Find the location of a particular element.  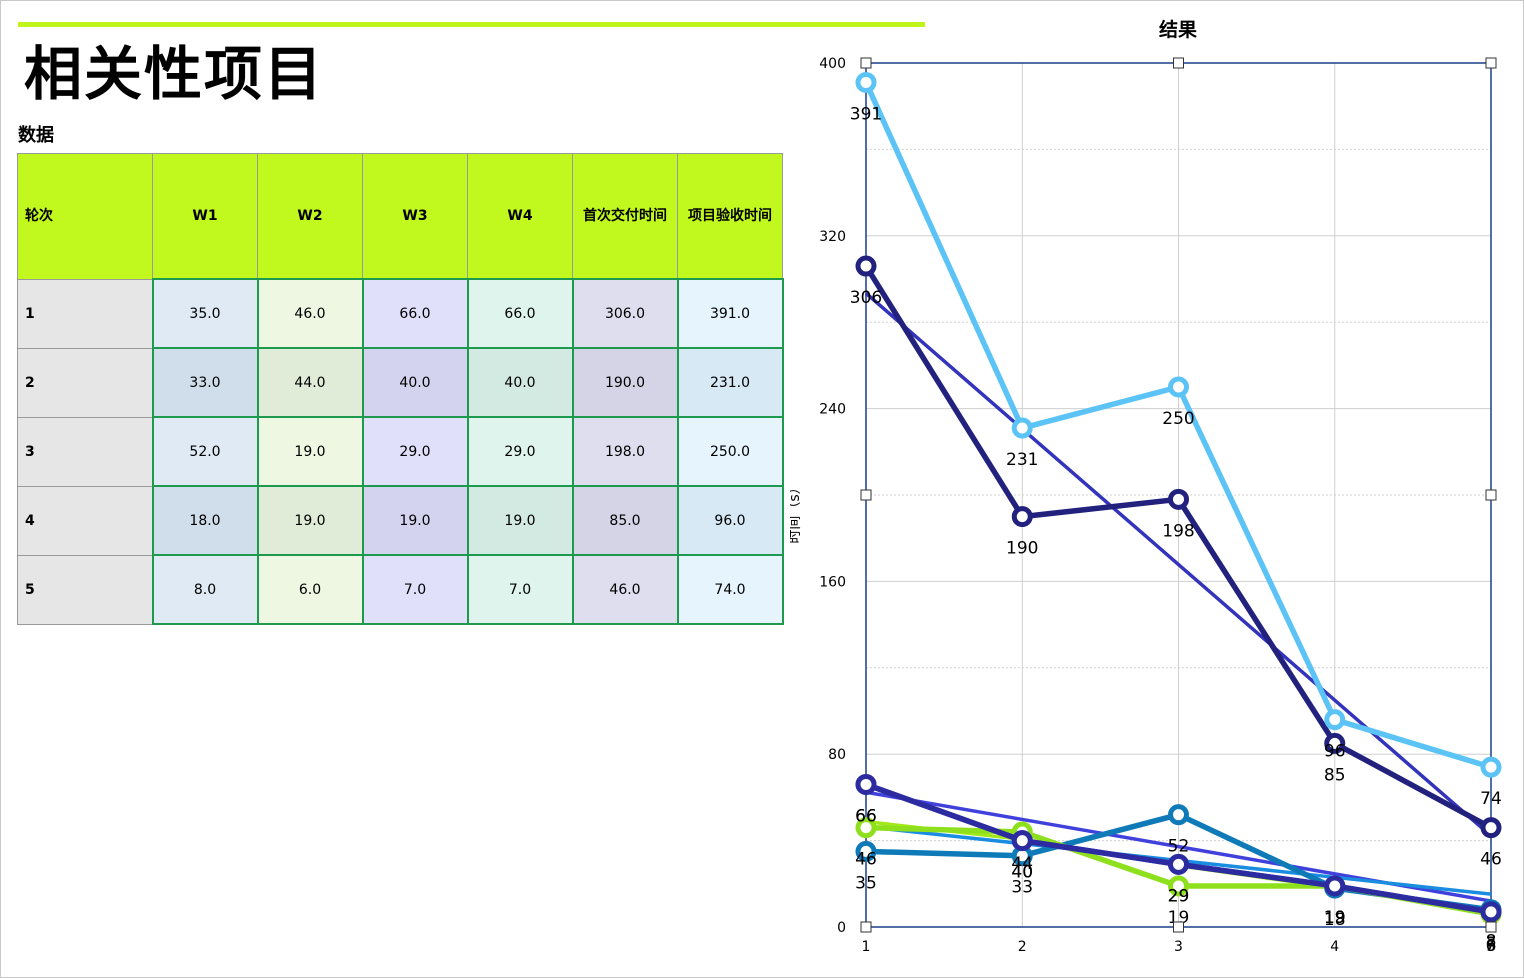

header-w3: W3 is located at coordinates (415, 216).